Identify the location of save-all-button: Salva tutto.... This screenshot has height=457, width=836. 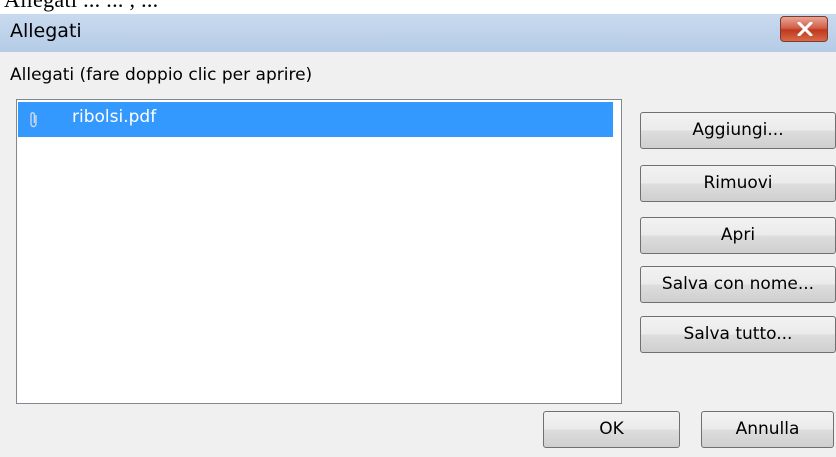
(738, 334).